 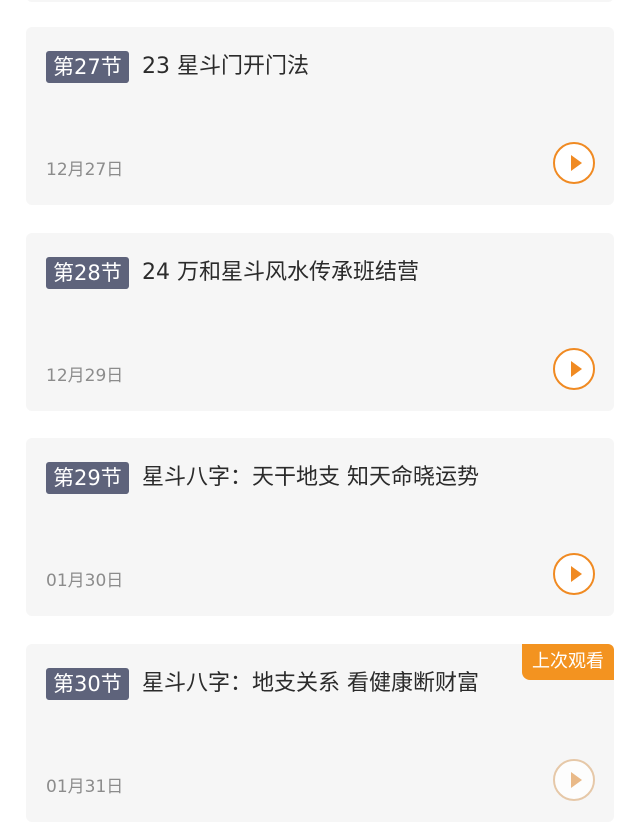 What do you see at coordinates (85, 787) in the screenshot?
I see `lesson-date: 01月31日` at bounding box center [85, 787].